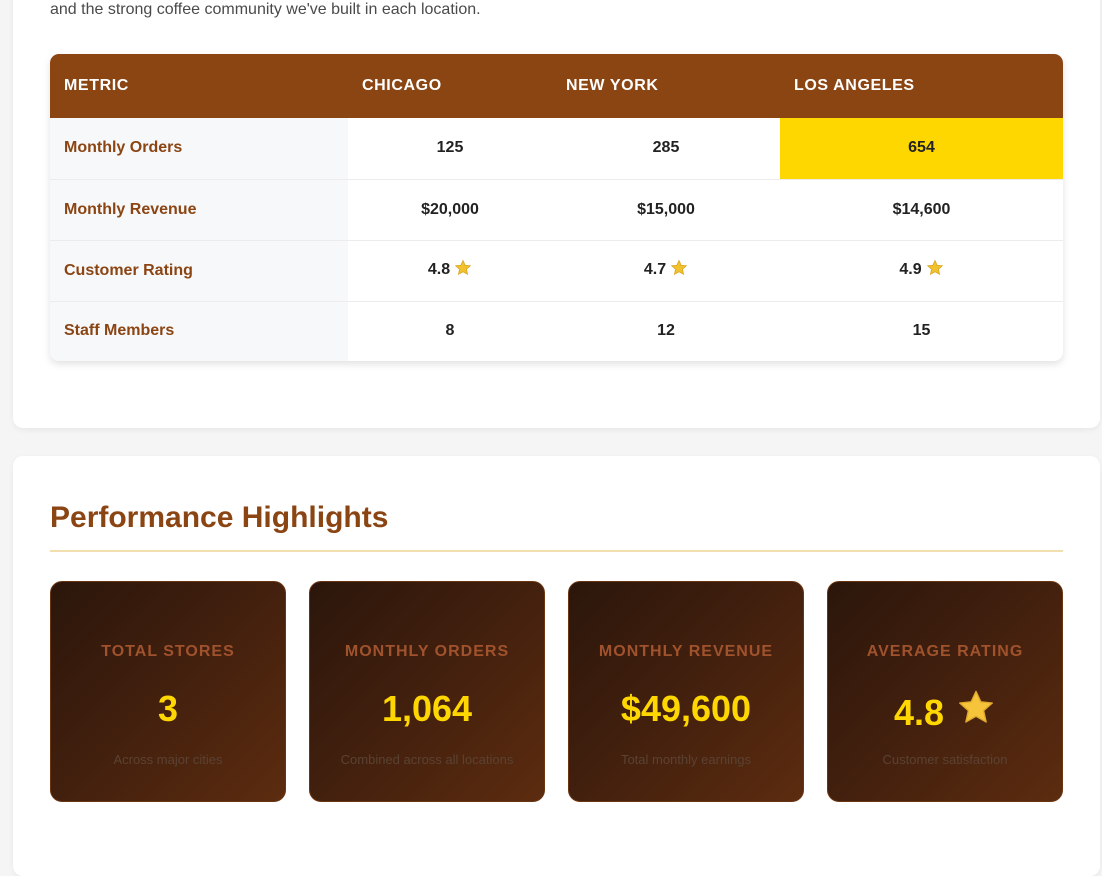 The image size is (1102, 876). Describe the element at coordinates (450, 149) in the screenshot. I see `cell-chicago: 125` at that location.